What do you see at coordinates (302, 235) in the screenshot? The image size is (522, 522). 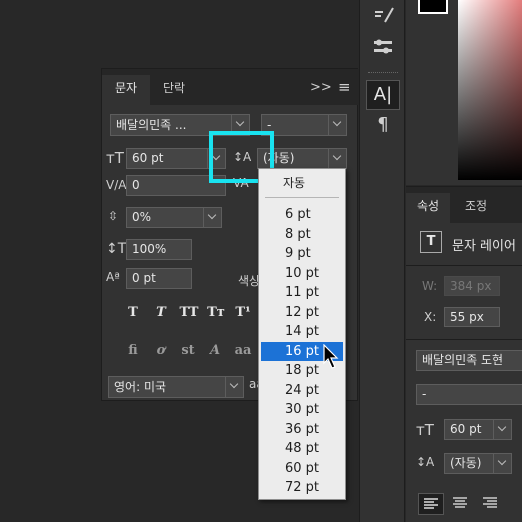 I see `menu-item: 8 pt` at bounding box center [302, 235].